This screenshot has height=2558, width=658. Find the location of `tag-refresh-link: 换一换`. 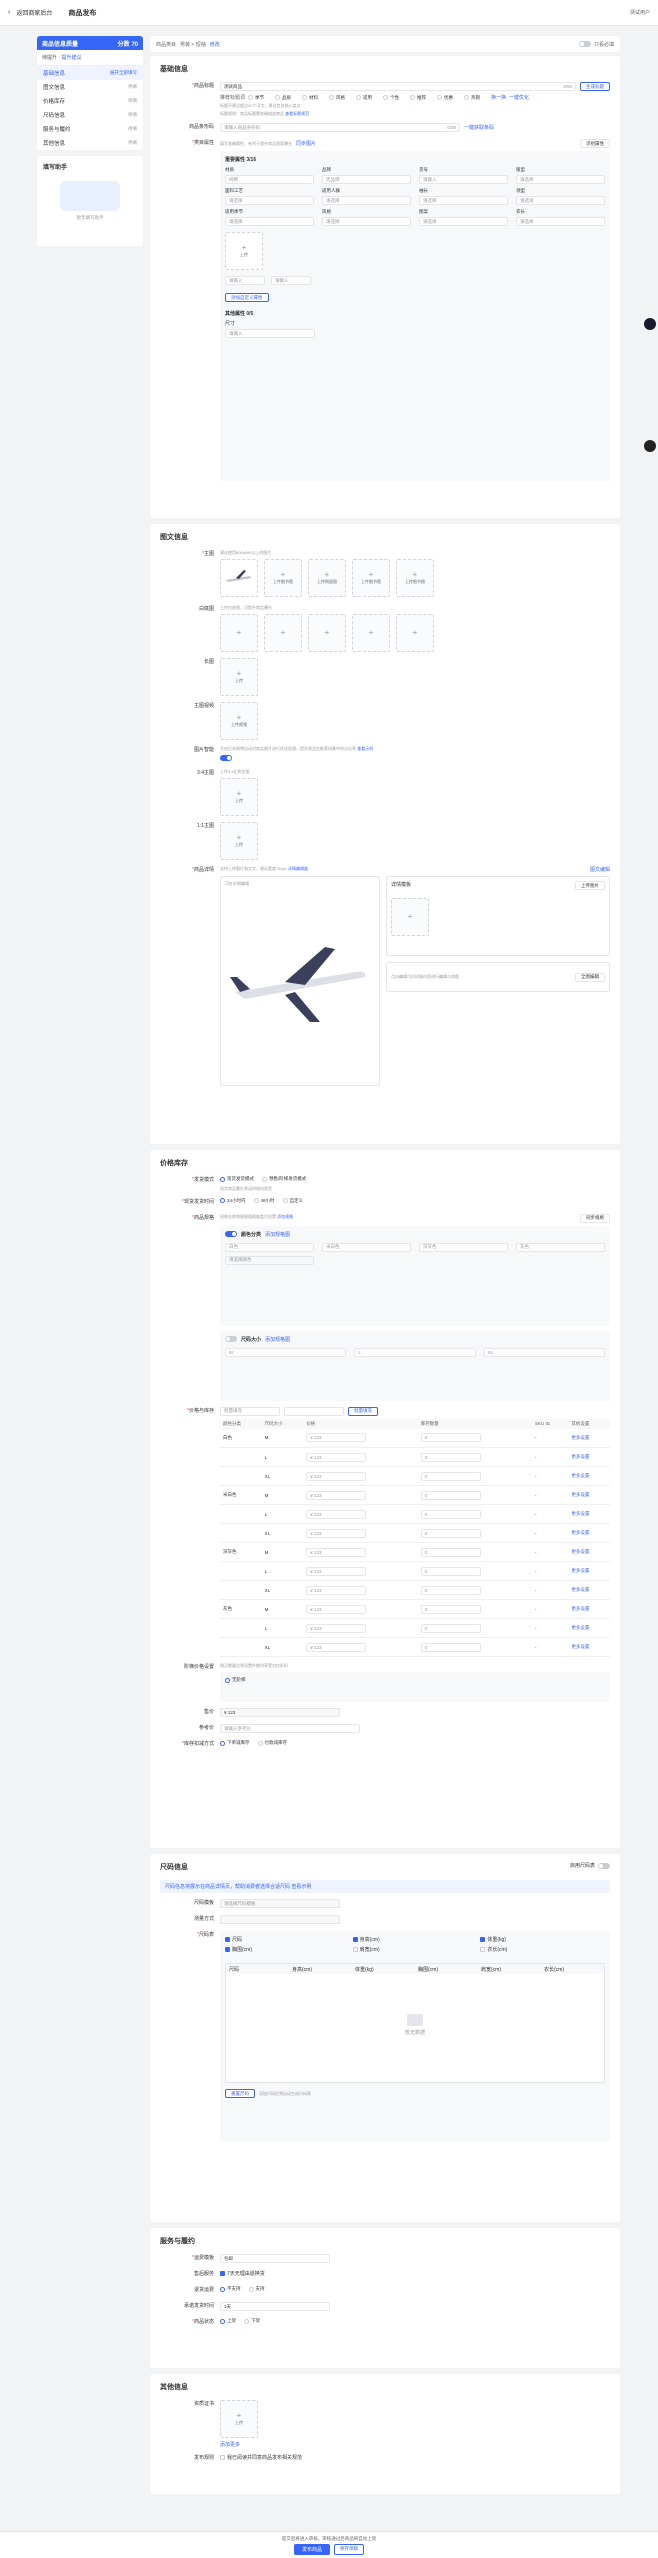

tag-refresh-link: 换一换 is located at coordinates (498, 97).